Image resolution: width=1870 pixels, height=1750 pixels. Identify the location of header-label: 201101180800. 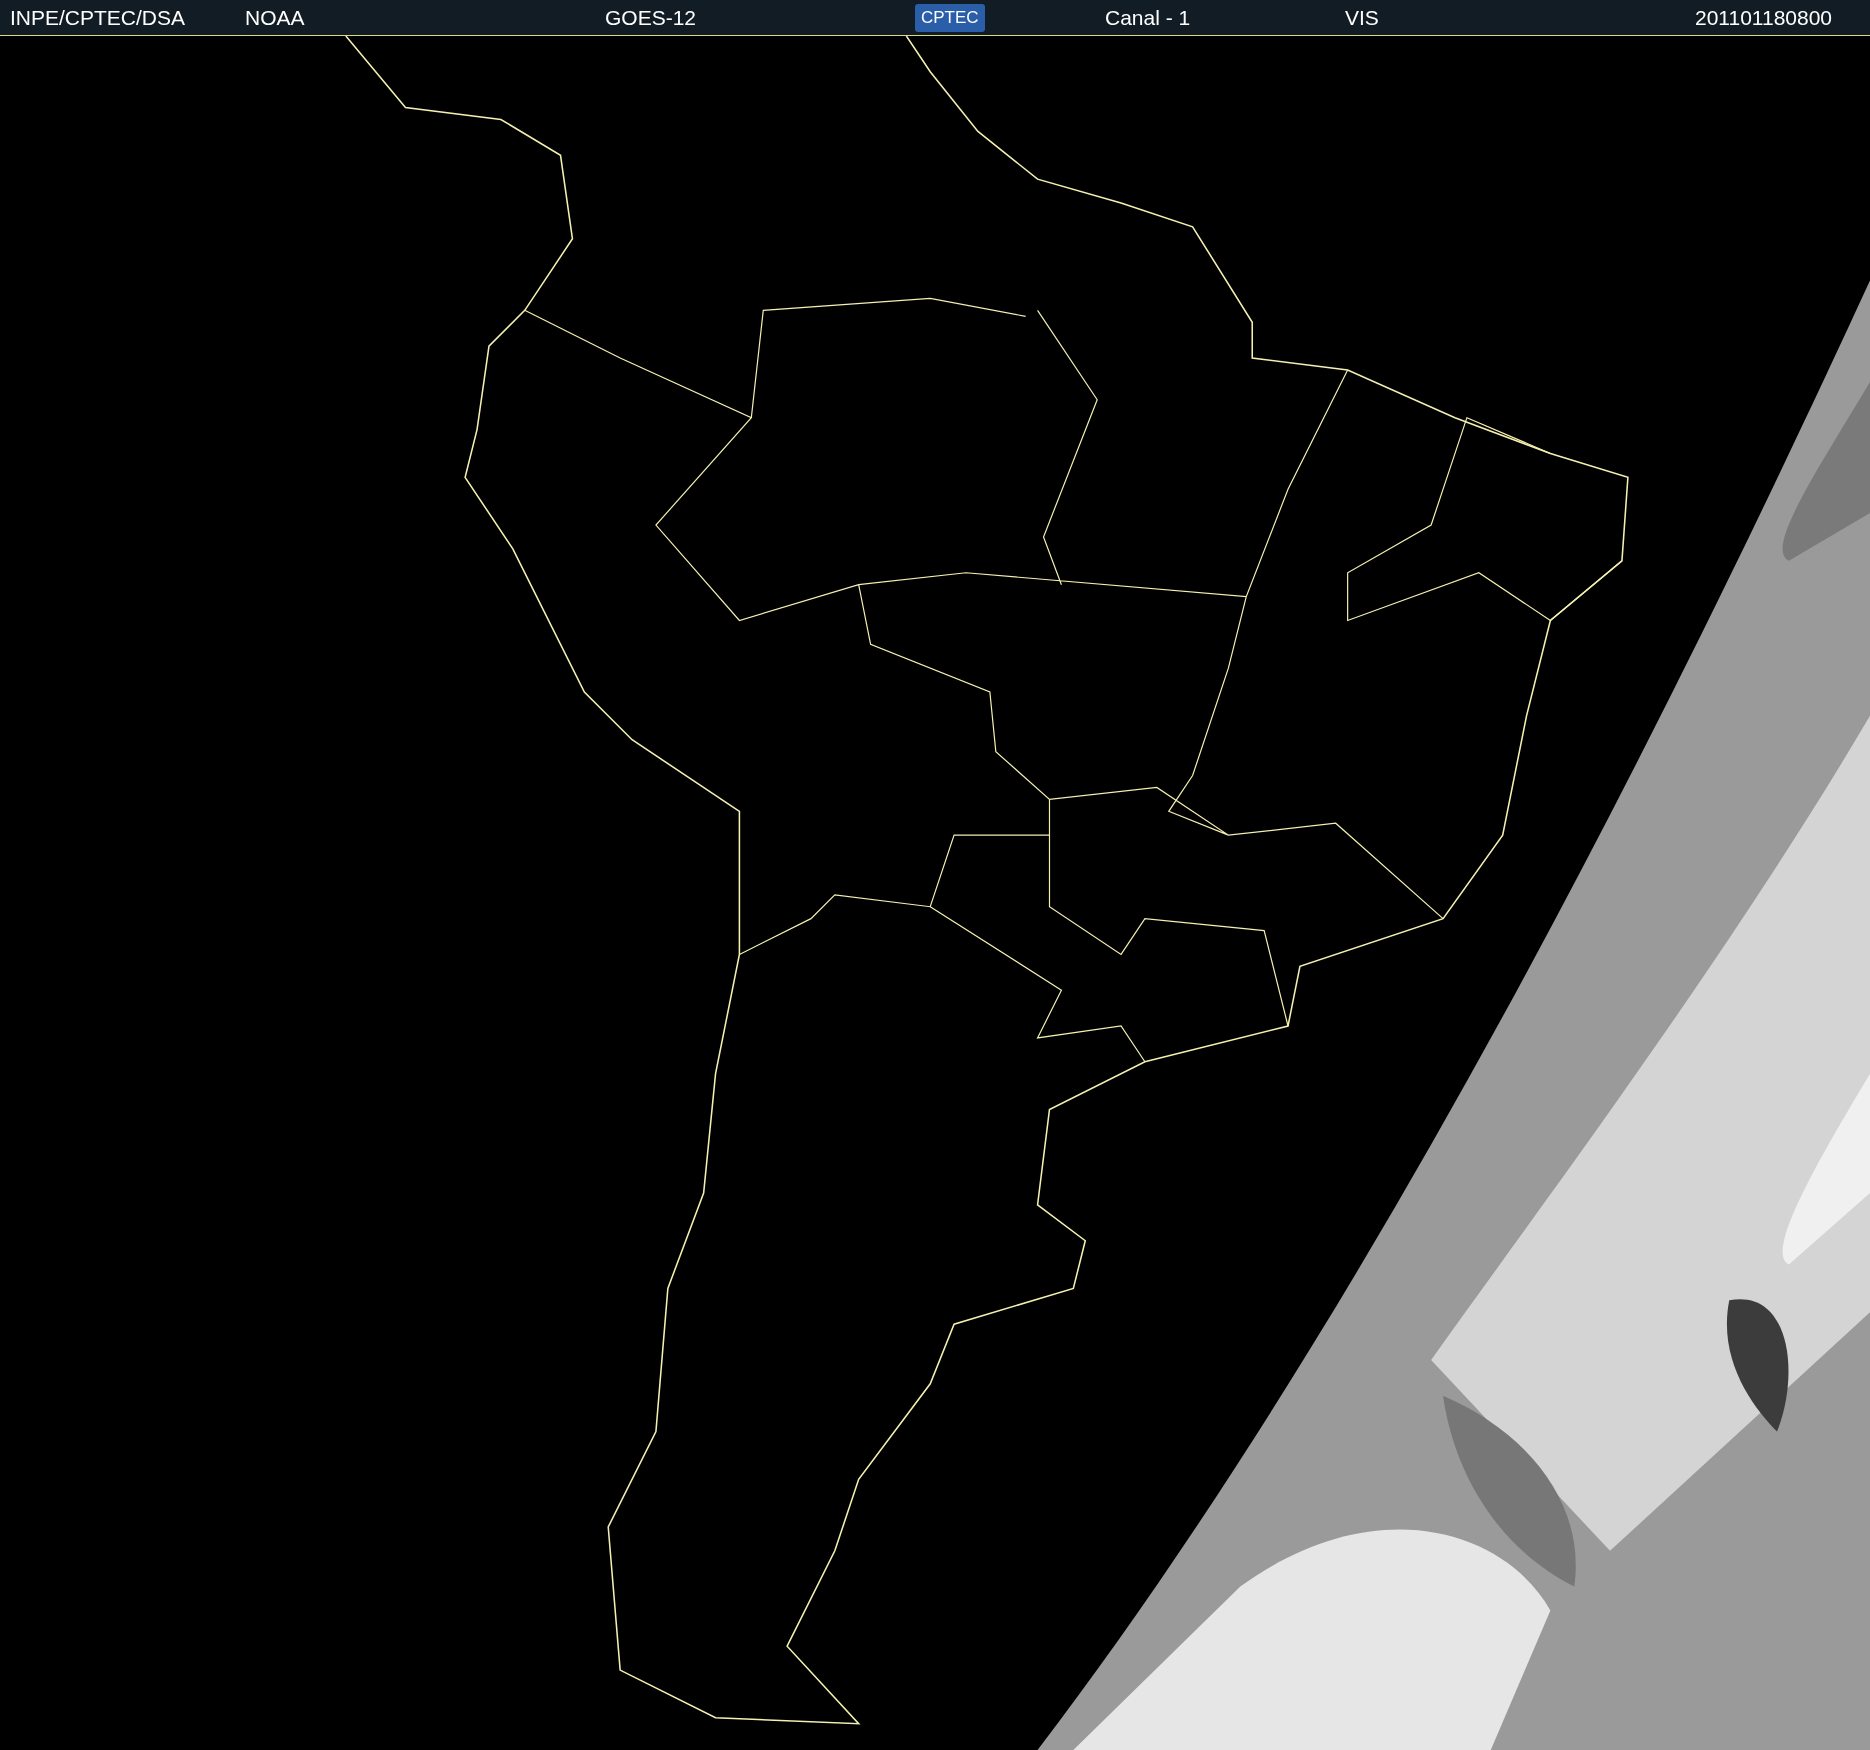
(1764, 17).